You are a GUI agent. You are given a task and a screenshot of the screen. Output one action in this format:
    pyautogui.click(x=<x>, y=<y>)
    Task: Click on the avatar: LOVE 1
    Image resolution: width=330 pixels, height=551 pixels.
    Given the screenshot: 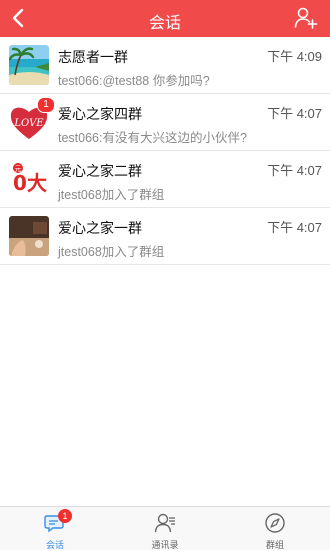 What is the action you would take?
    pyautogui.click(x=32, y=119)
    